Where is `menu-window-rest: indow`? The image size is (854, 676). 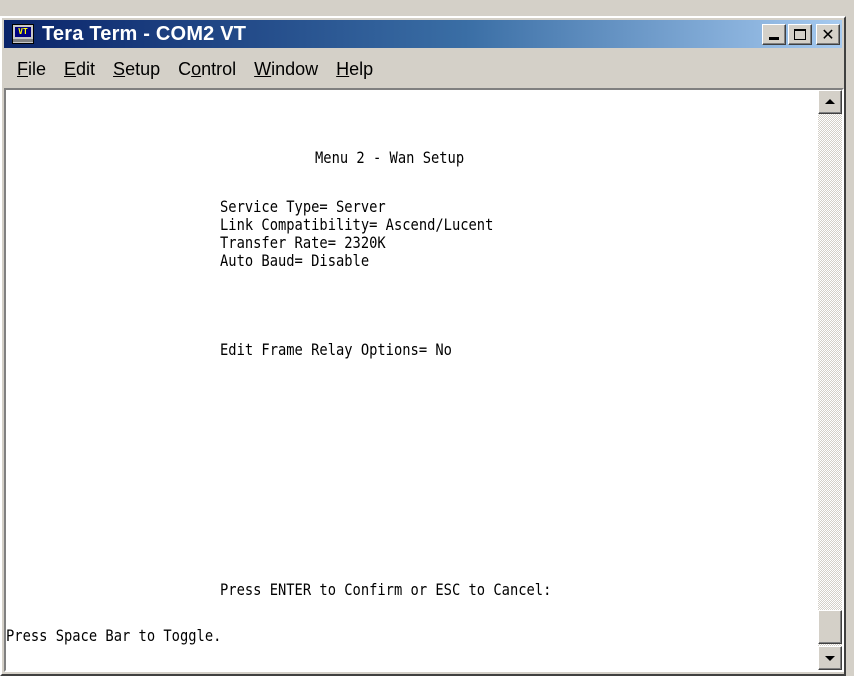 menu-window-rest: indow is located at coordinates (295, 69).